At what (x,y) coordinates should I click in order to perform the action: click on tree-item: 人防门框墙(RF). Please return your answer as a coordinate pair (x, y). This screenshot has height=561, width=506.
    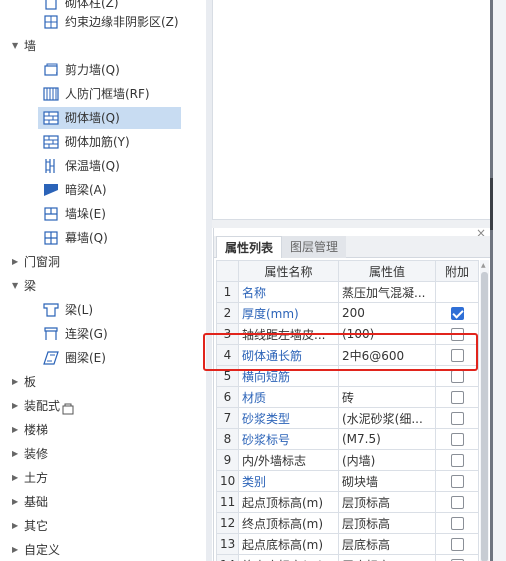
    Looking at the image, I should click on (103, 94).